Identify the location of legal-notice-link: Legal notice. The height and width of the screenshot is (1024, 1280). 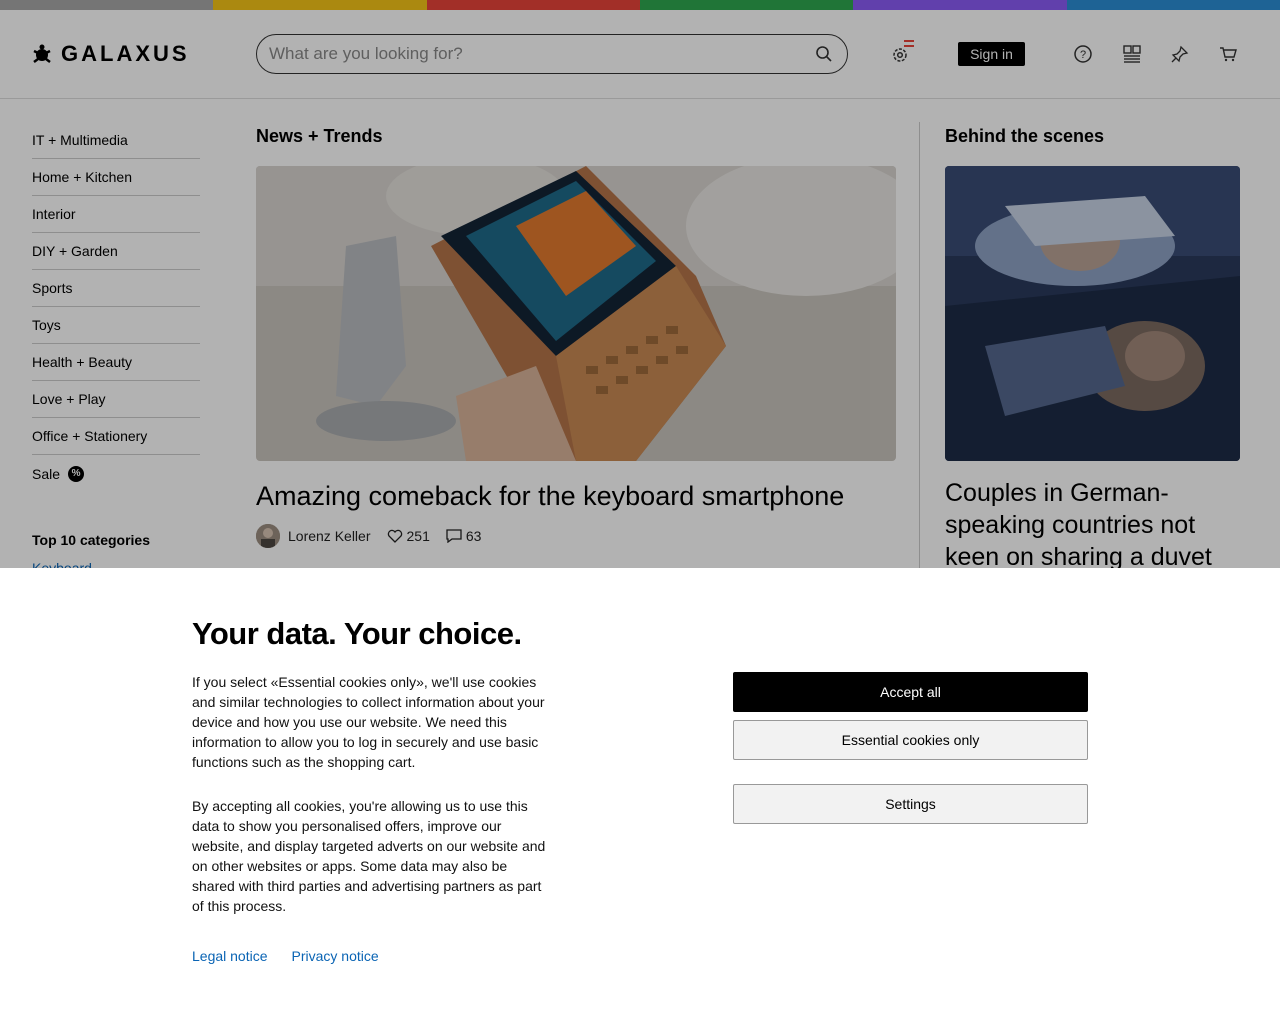
(230, 956).